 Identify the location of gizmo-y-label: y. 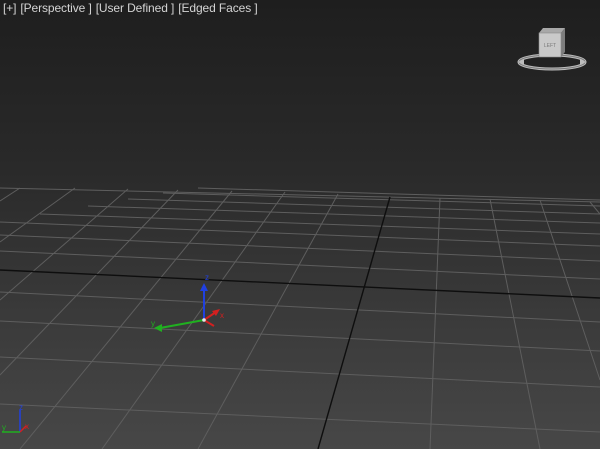
(153, 323).